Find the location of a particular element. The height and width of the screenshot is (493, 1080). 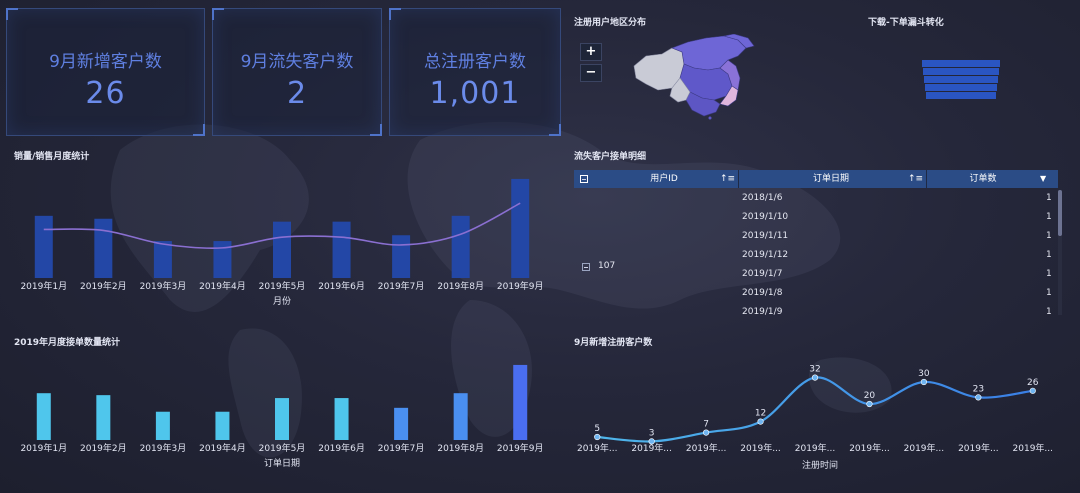

table-scrollbar is located at coordinates (1060, 252).